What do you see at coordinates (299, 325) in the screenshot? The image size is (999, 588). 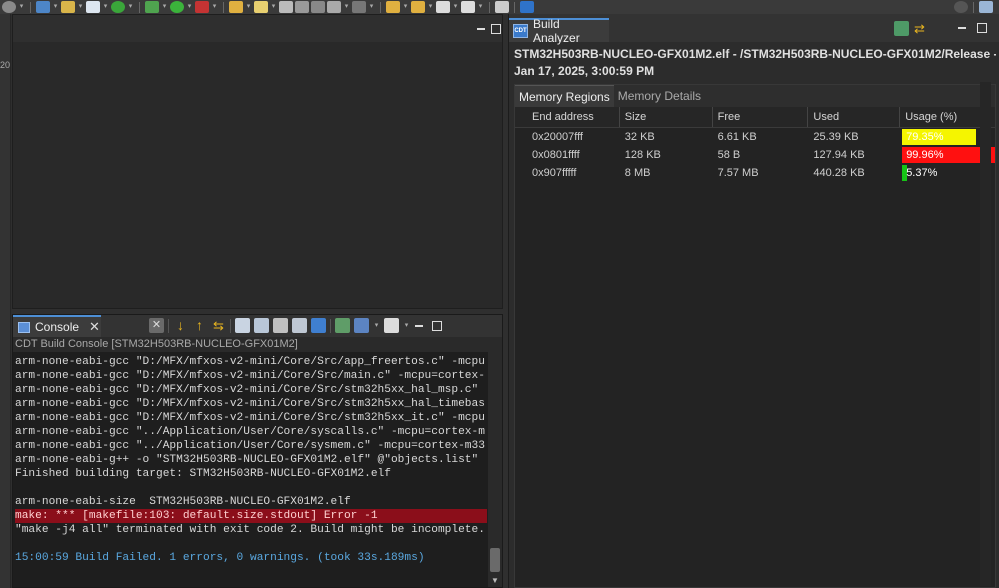 I see `show-on-error-icon` at bounding box center [299, 325].